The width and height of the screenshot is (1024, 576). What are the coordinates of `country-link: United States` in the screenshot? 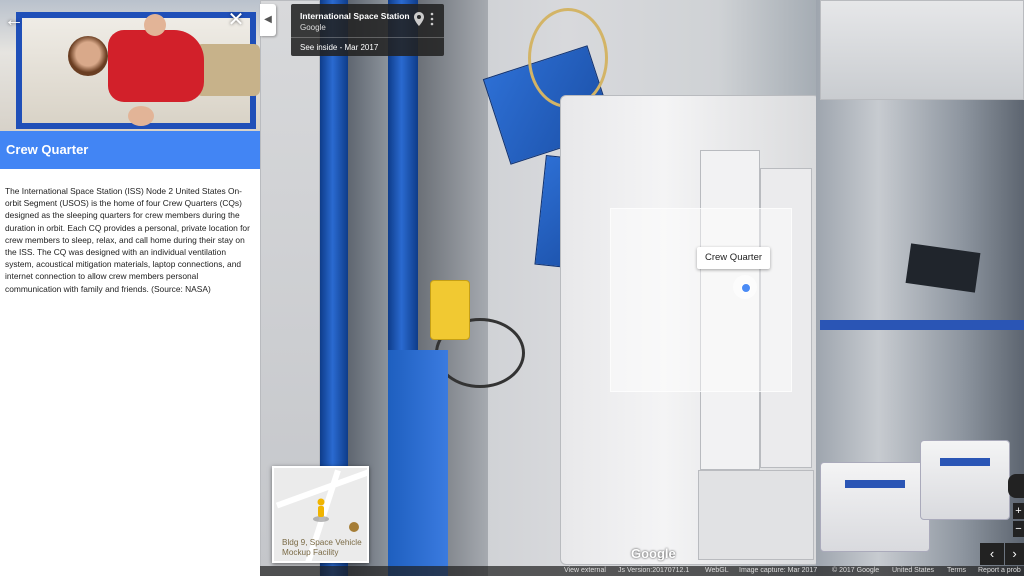 It's located at (913, 570).